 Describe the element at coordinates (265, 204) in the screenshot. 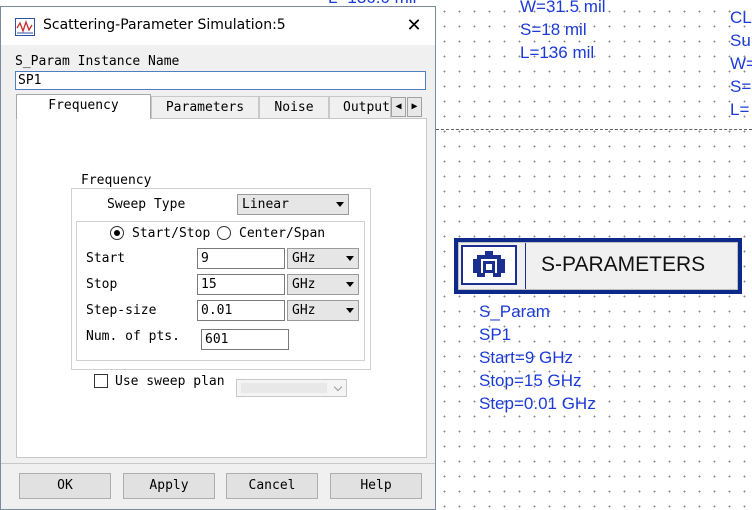

I see `sweep-type-value: Linear` at that location.